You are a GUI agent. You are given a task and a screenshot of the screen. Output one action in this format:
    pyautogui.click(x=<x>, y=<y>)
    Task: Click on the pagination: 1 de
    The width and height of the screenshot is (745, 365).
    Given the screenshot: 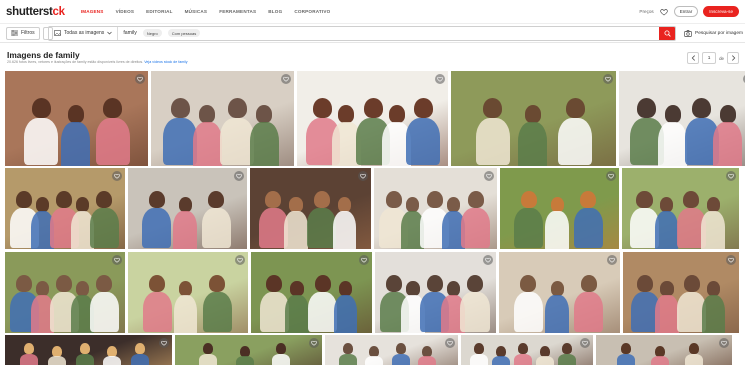 What is the action you would take?
    pyautogui.click(x=713, y=58)
    